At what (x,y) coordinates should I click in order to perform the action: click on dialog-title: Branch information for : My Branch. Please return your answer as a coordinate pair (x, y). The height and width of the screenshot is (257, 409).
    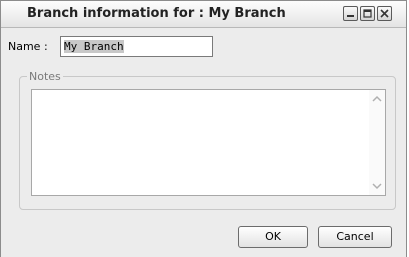
    Looking at the image, I should click on (156, 13).